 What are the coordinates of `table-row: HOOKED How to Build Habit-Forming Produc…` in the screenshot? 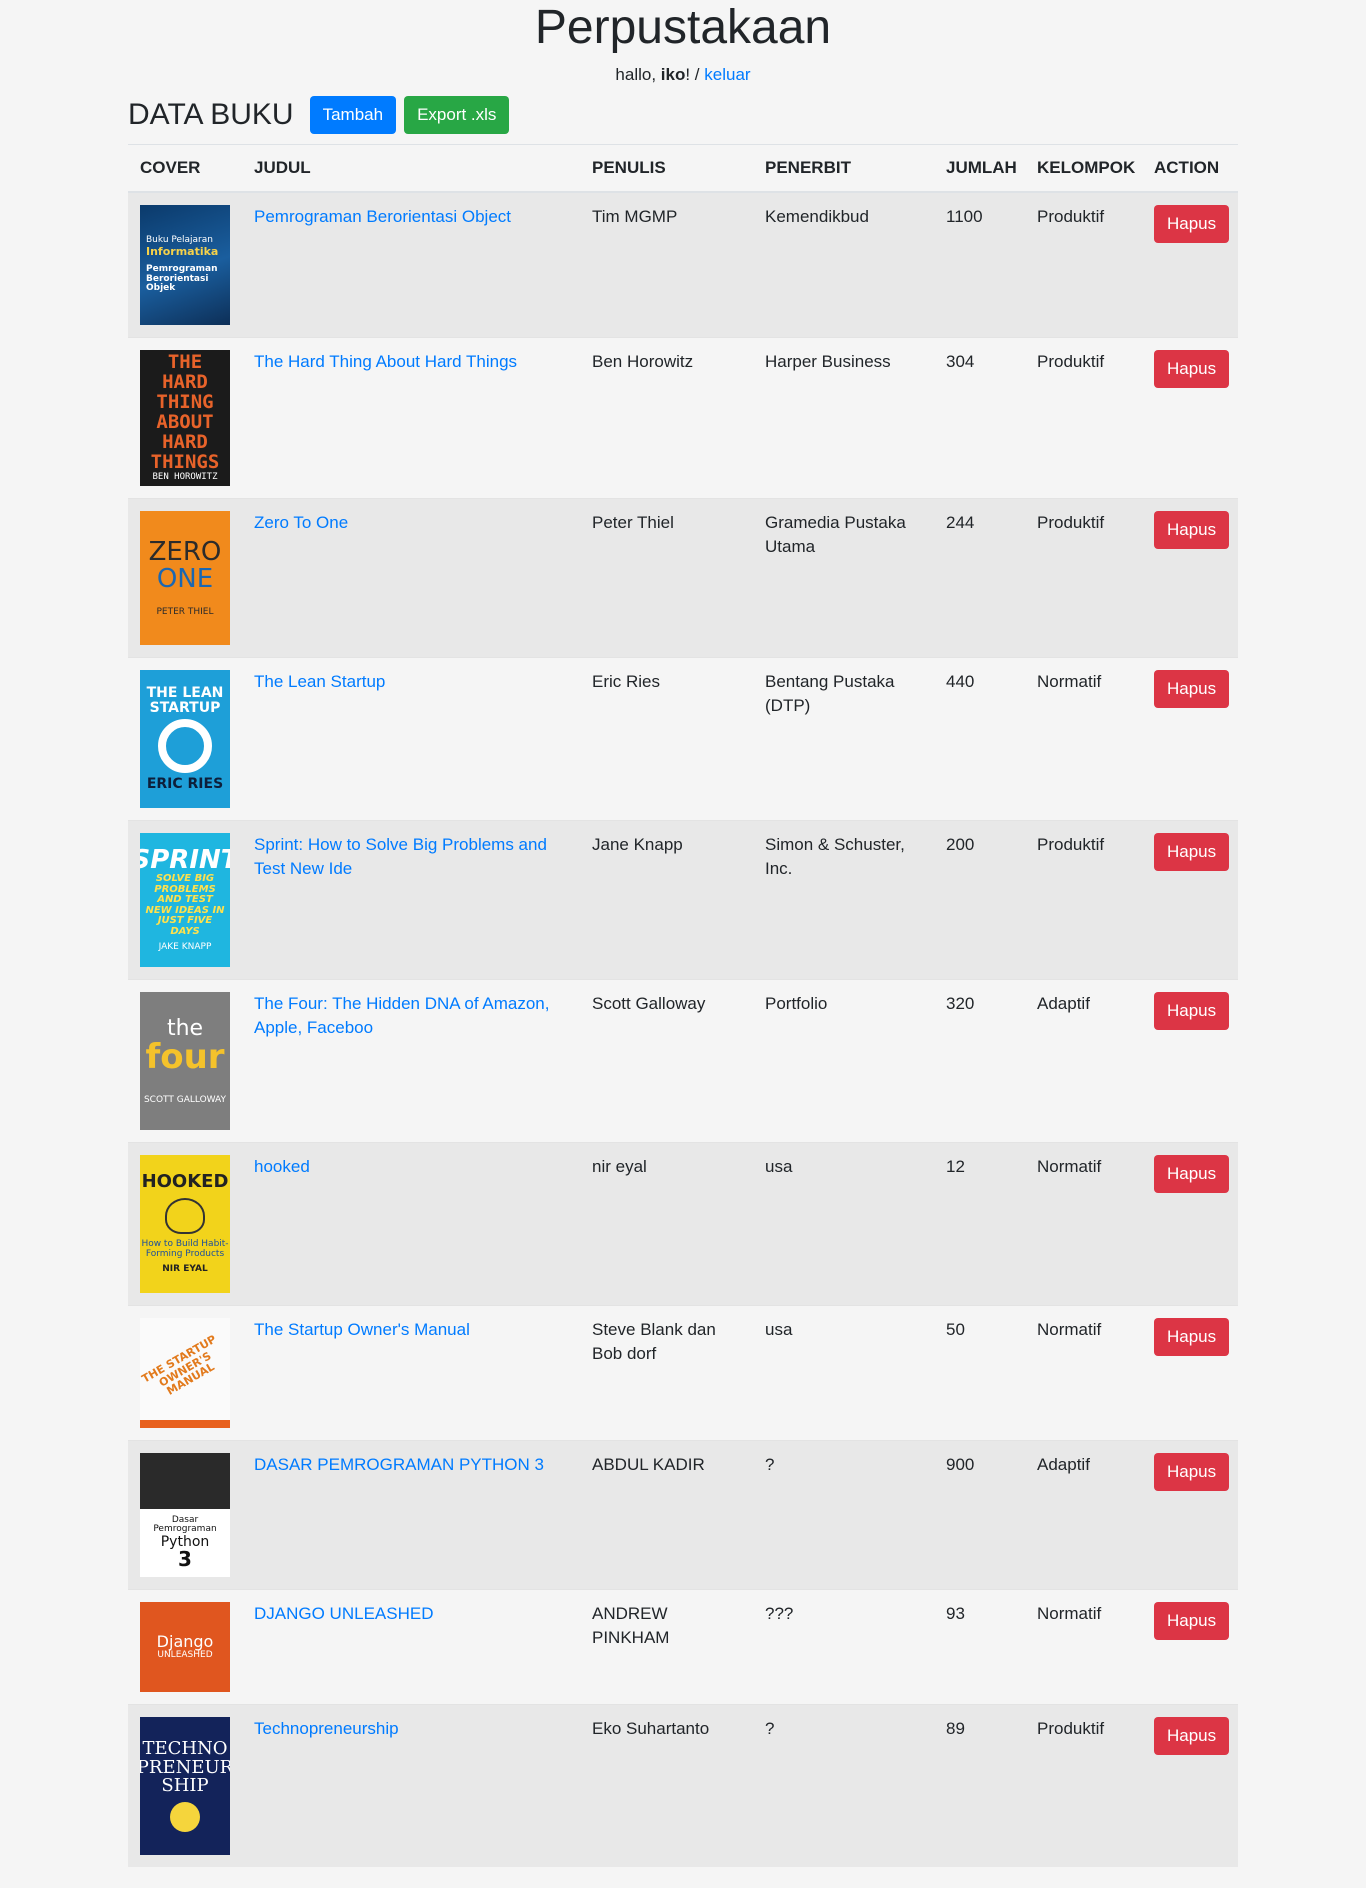 It's located at (683, 1224).